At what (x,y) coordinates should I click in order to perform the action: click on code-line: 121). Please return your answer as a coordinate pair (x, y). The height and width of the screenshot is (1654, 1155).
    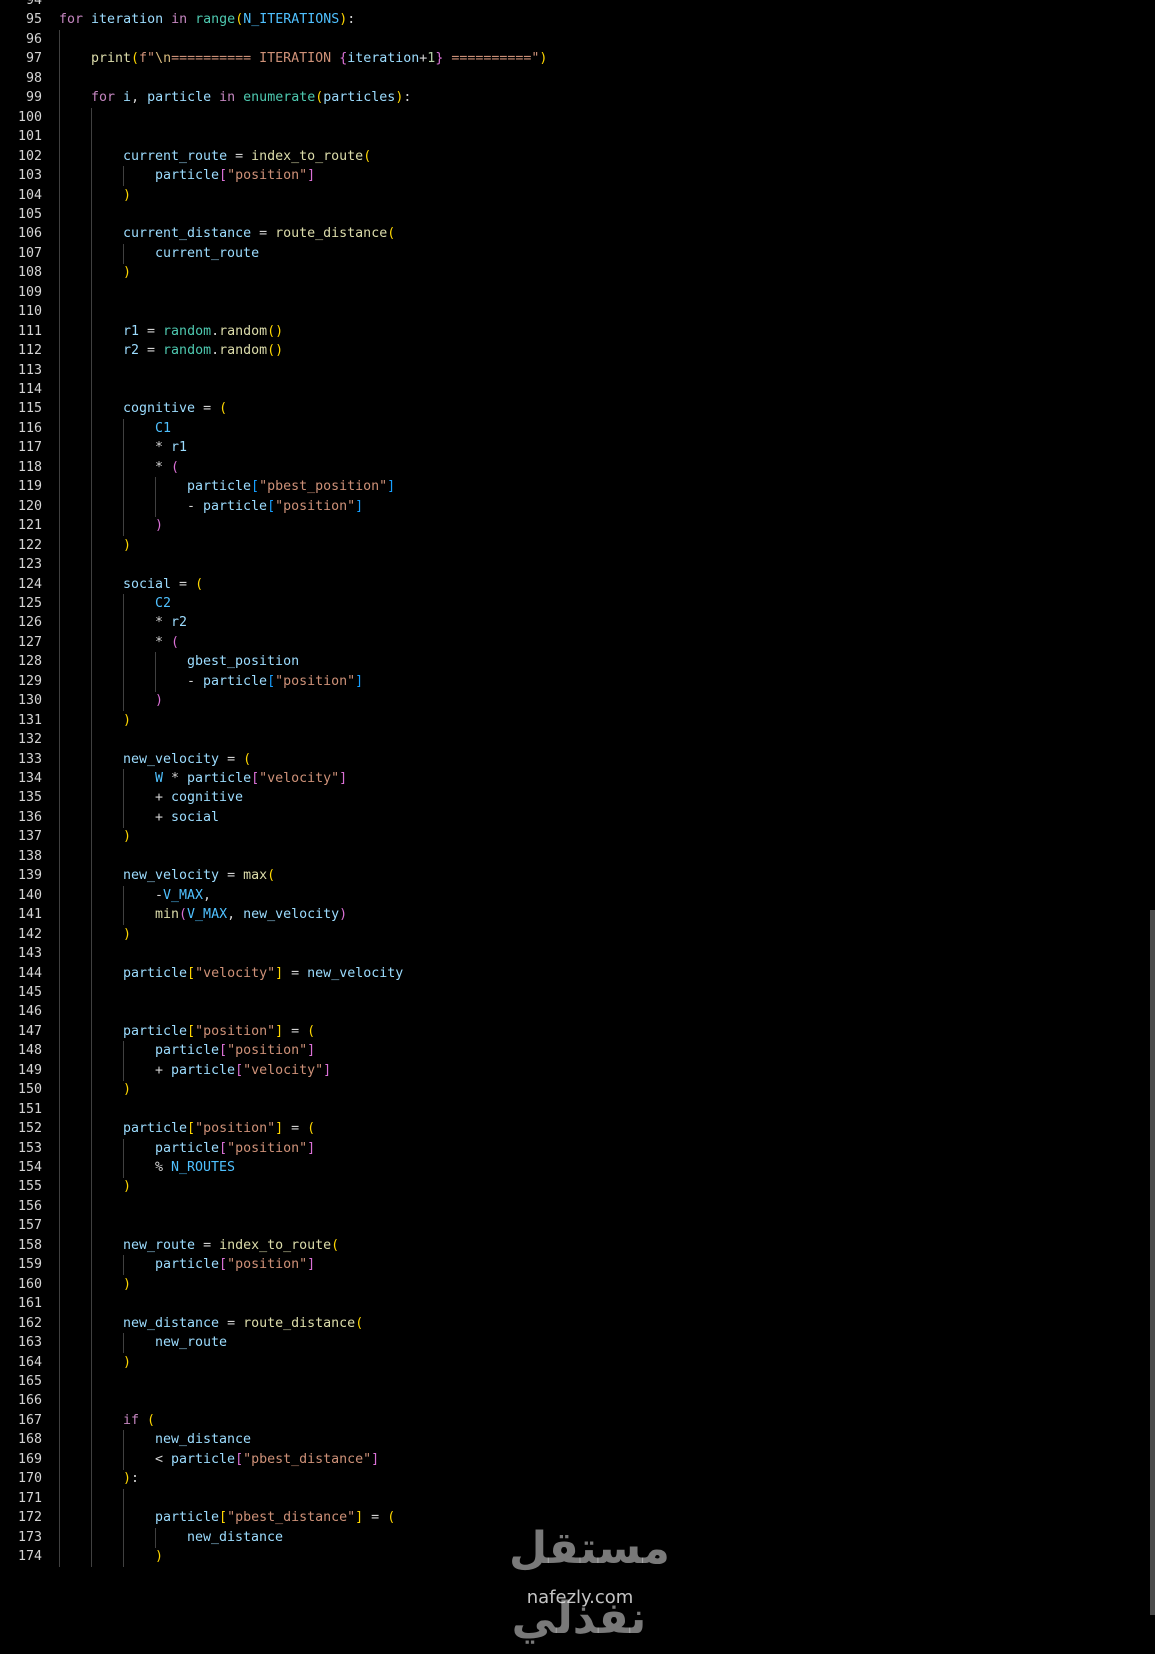
    Looking at the image, I should click on (575, 526).